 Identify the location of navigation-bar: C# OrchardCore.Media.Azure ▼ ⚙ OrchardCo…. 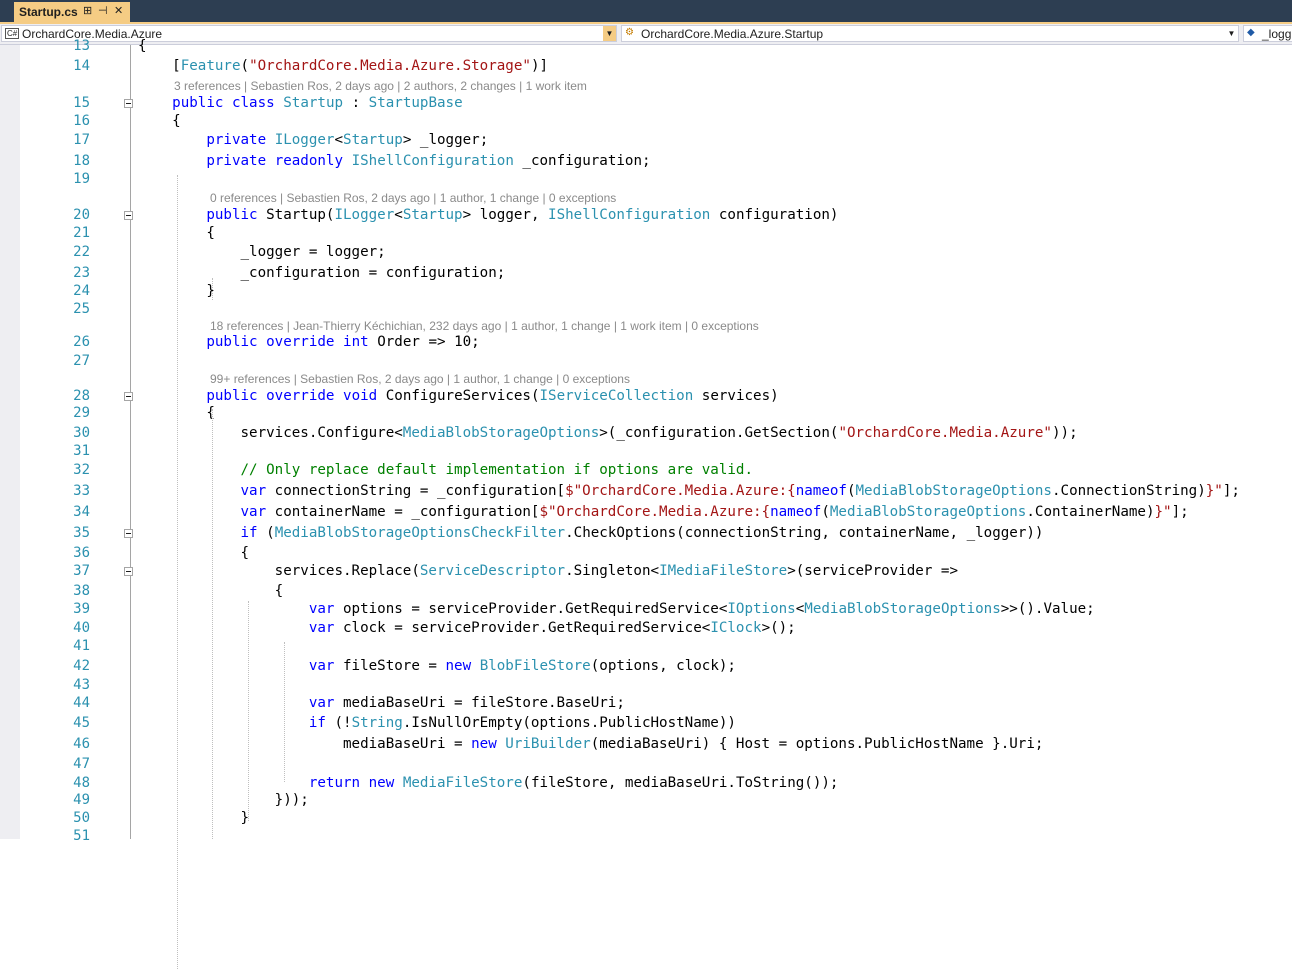
(646, 34).